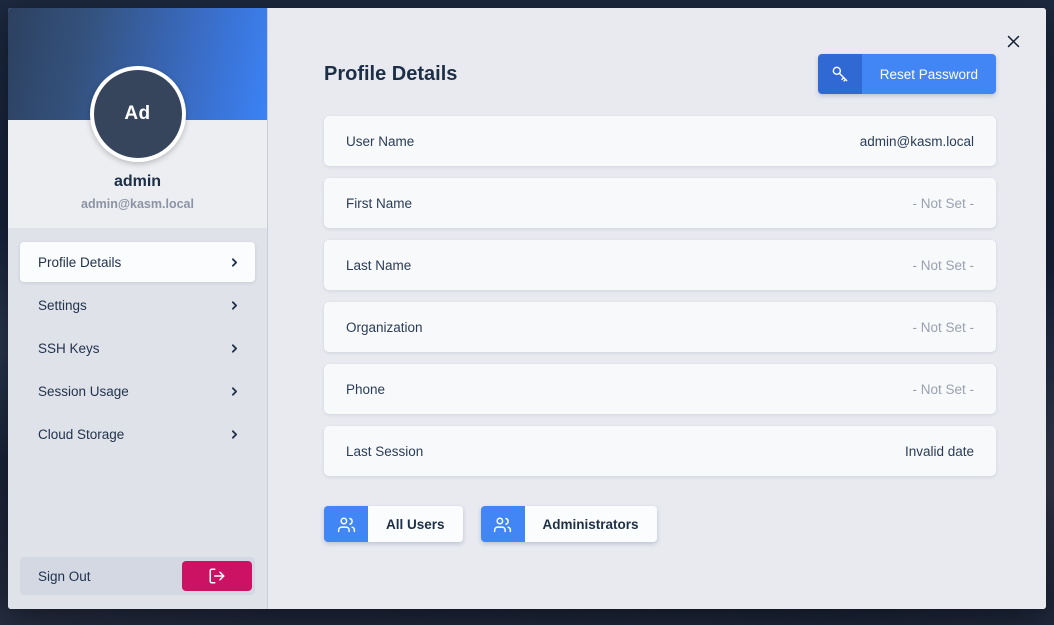 Image resolution: width=1054 pixels, height=625 pixels. What do you see at coordinates (928, 74) in the screenshot?
I see `reset-password-label: Reset Password` at bounding box center [928, 74].